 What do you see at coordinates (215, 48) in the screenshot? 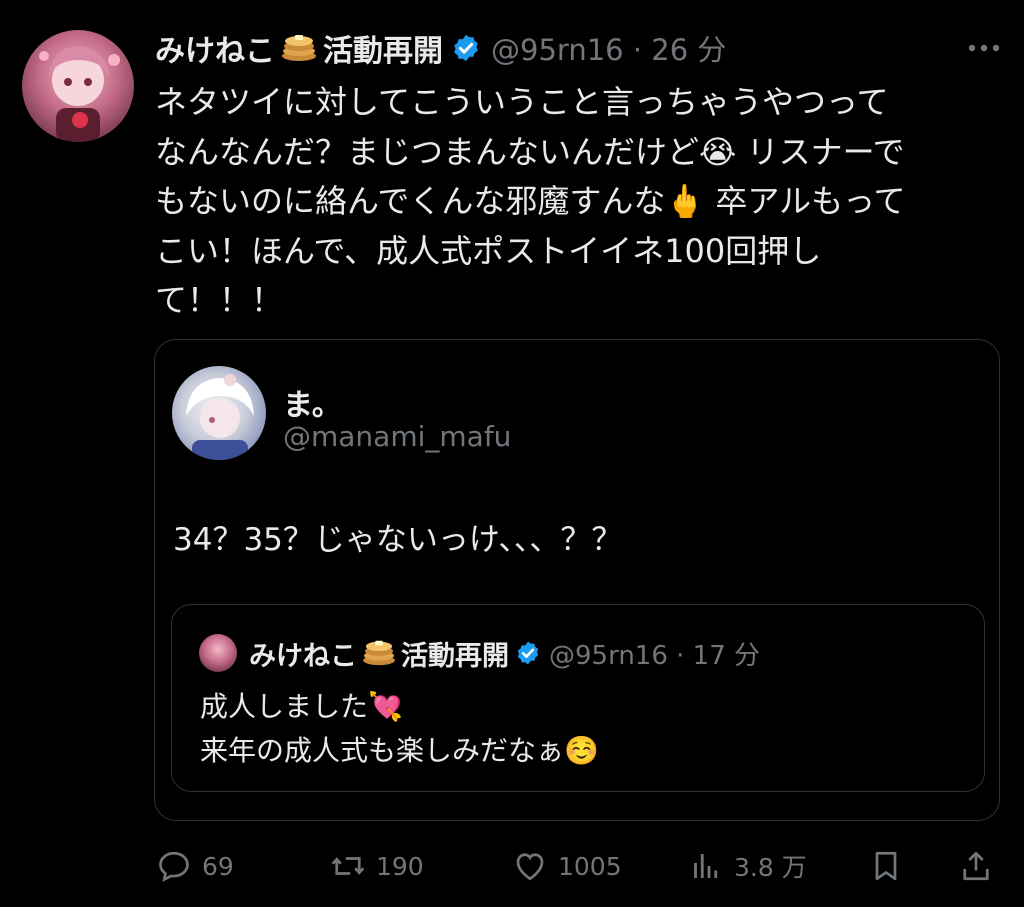
I see `author-name: みけねこ` at bounding box center [215, 48].